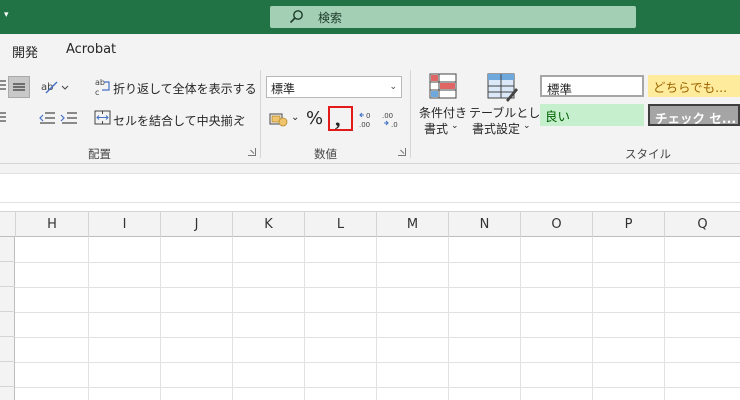 The image size is (740, 400). What do you see at coordinates (453, 17) in the screenshot?
I see `search-box: 検索` at bounding box center [453, 17].